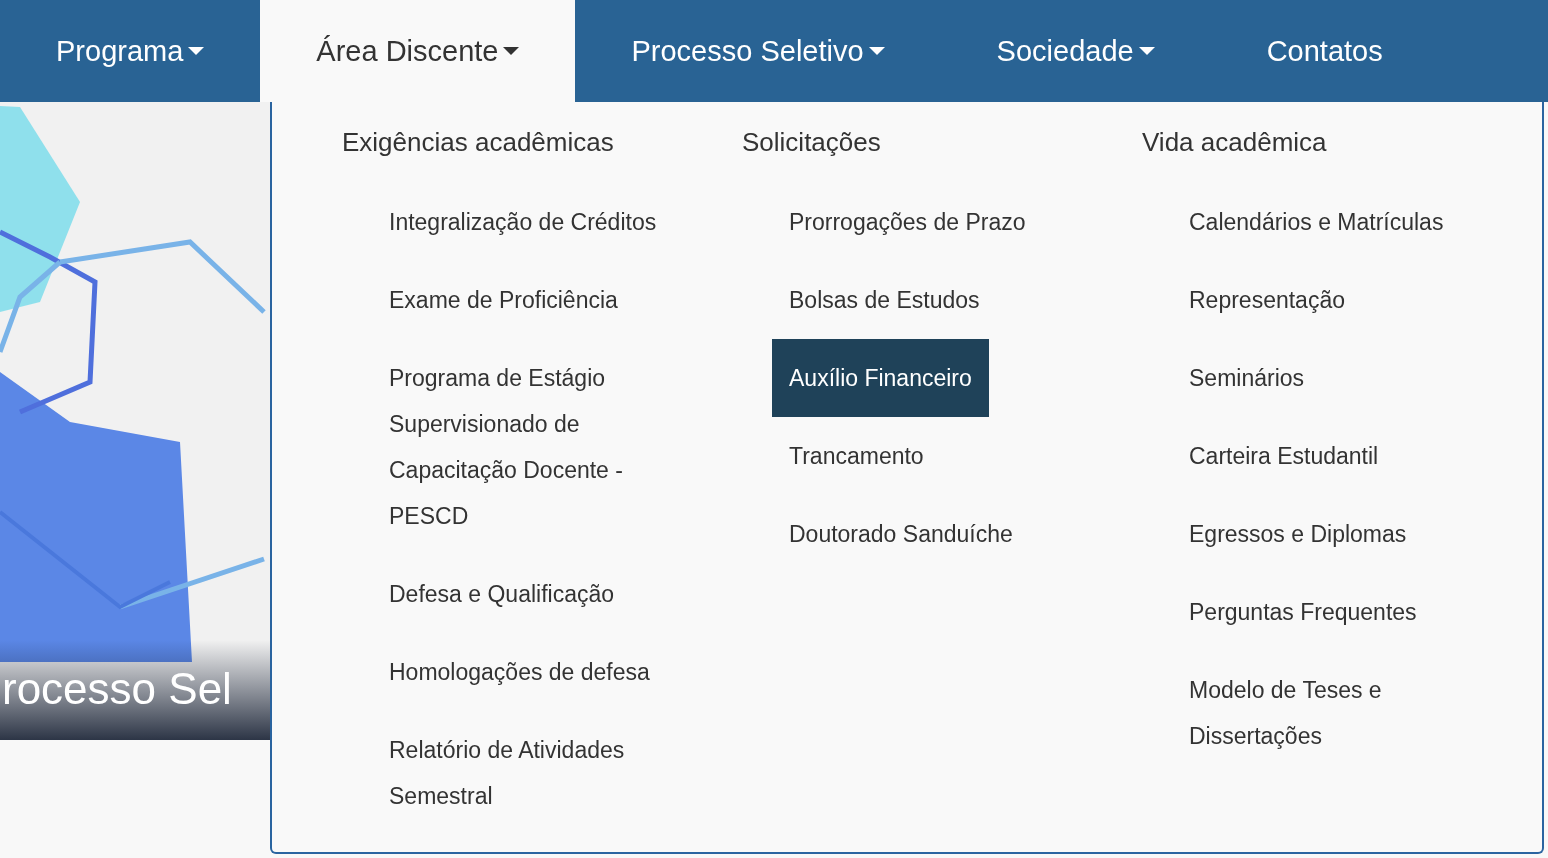 This screenshot has width=1548, height=858. Describe the element at coordinates (478, 142) in the screenshot. I see `column-heading: Exigências acadêmicas` at that location.